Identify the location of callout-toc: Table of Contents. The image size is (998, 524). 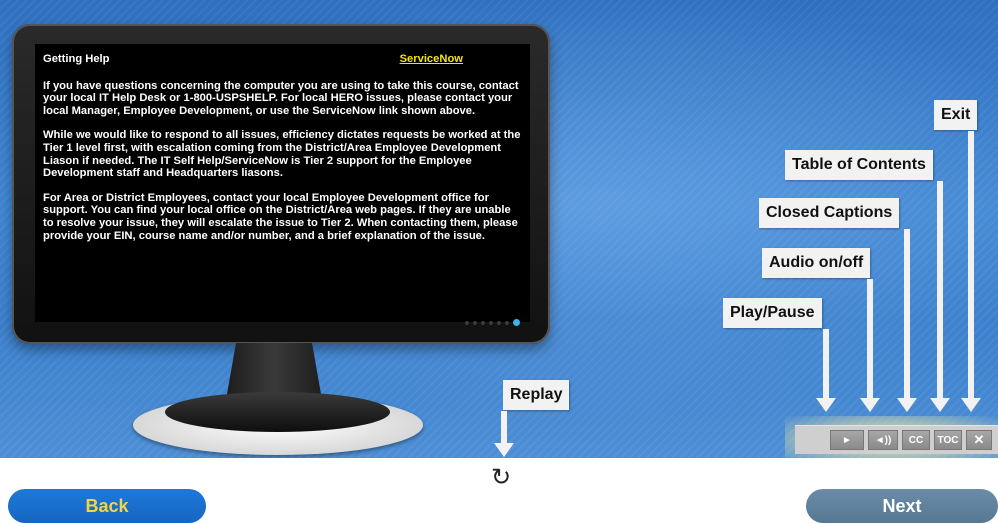
(859, 165).